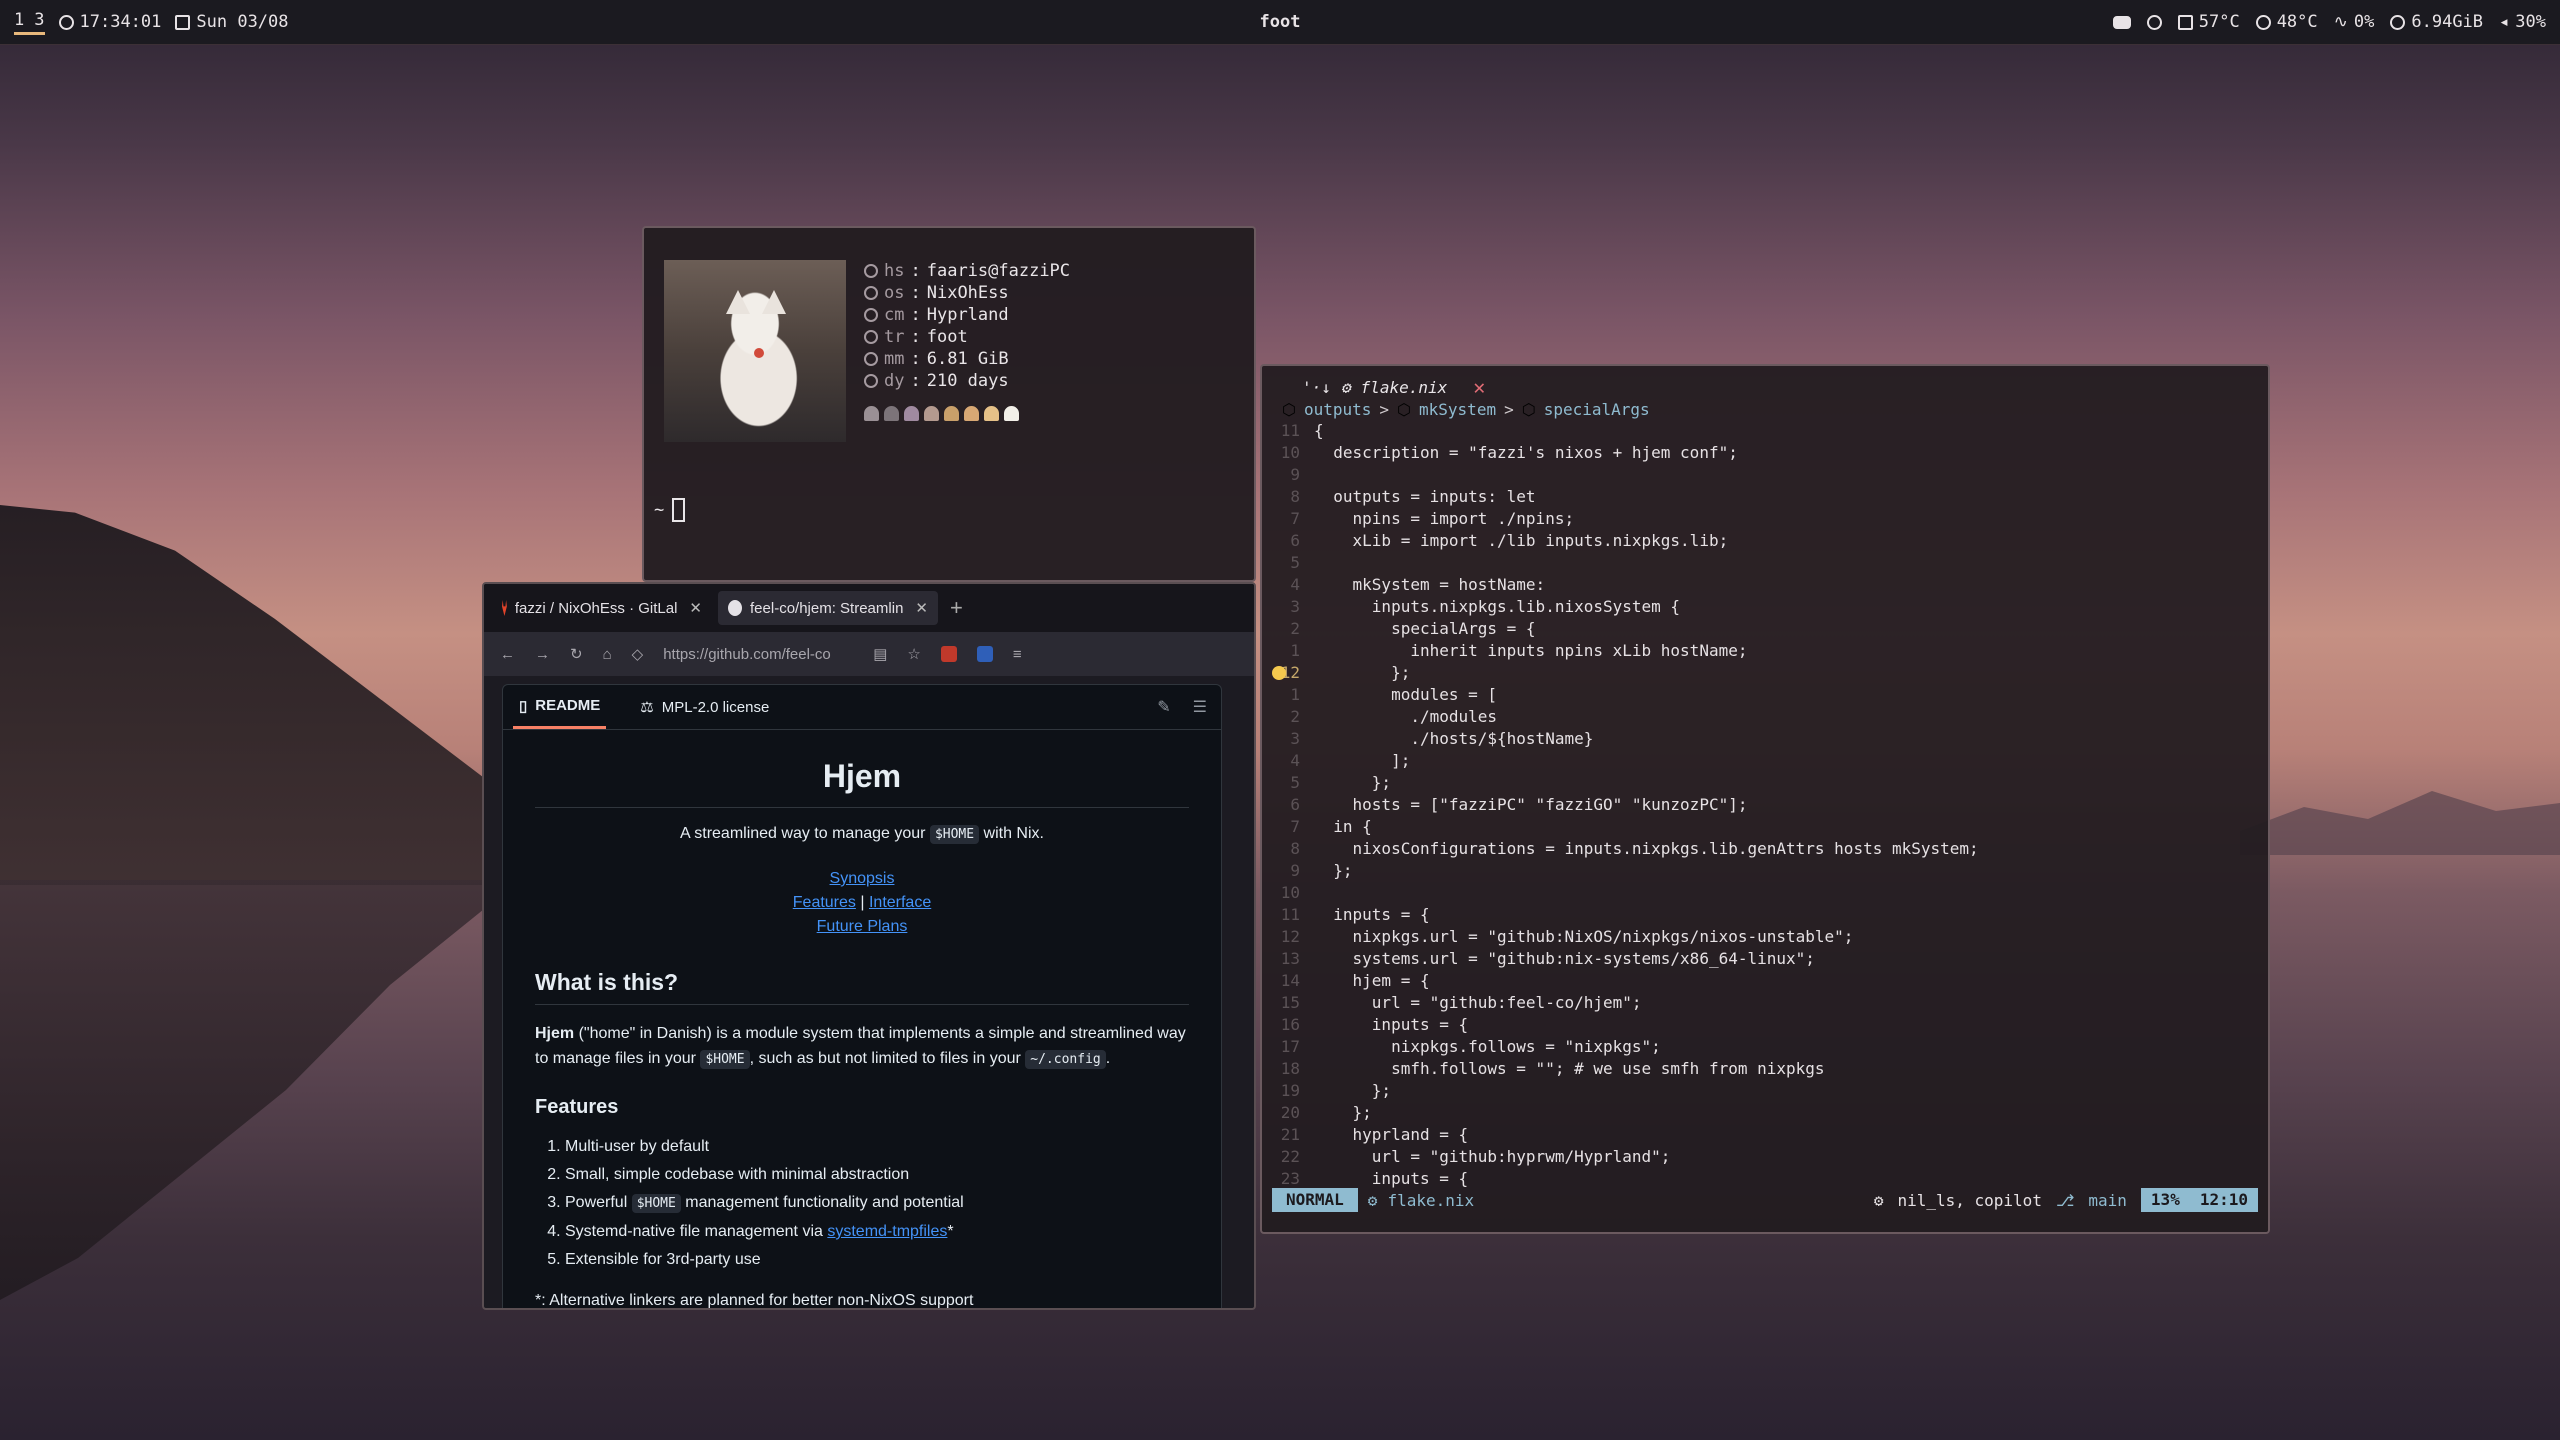  Describe the element at coordinates (670, 510) in the screenshot. I see `shell-prompt: ~` at that location.